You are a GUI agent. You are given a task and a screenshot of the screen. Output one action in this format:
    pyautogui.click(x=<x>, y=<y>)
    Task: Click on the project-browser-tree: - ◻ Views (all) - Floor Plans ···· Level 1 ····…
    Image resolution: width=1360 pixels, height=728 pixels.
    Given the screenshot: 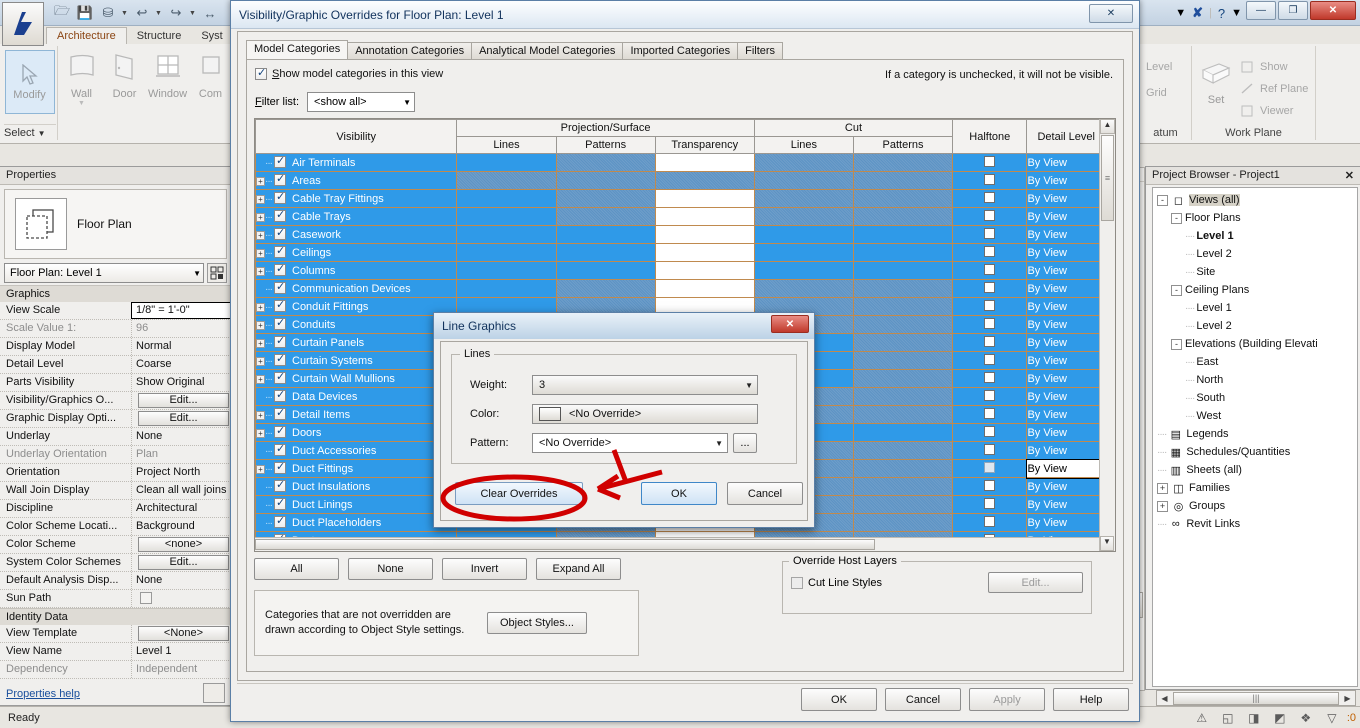 What is the action you would take?
    pyautogui.click(x=1255, y=437)
    